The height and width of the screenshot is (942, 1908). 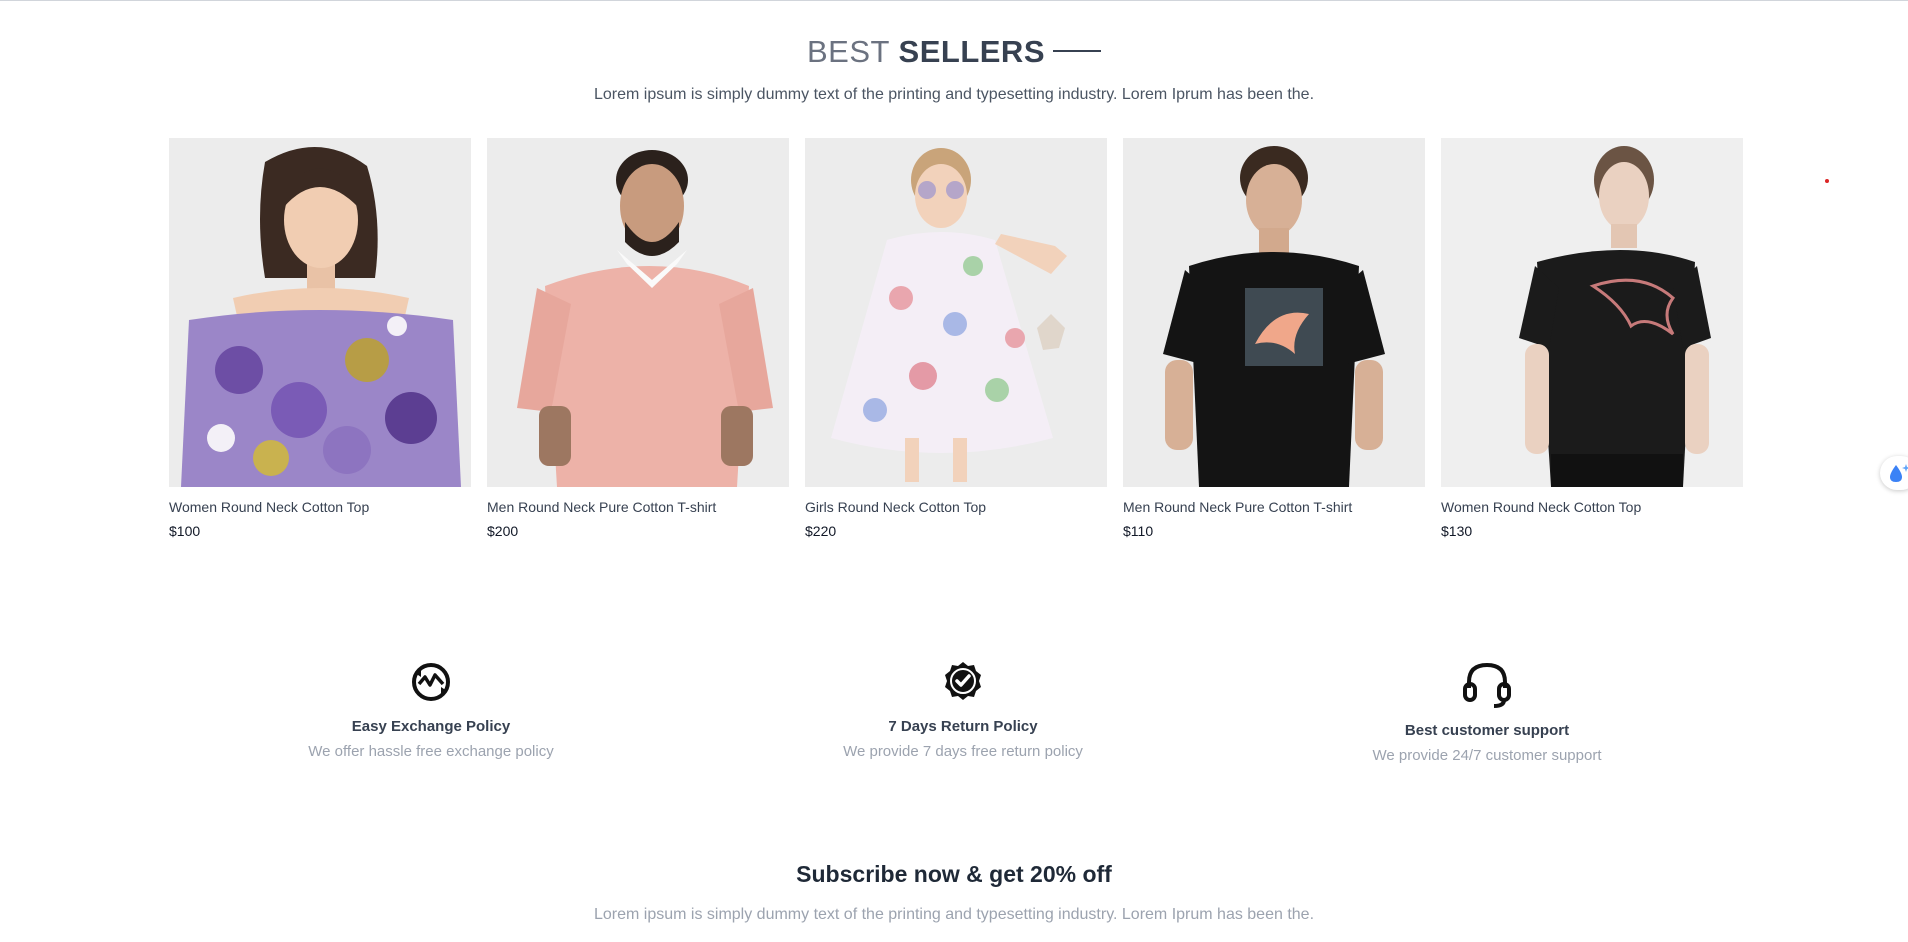 What do you see at coordinates (954, 874) in the screenshot?
I see `subscribe-title: Subscribe now & get 20% off` at bounding box center [954, 874].